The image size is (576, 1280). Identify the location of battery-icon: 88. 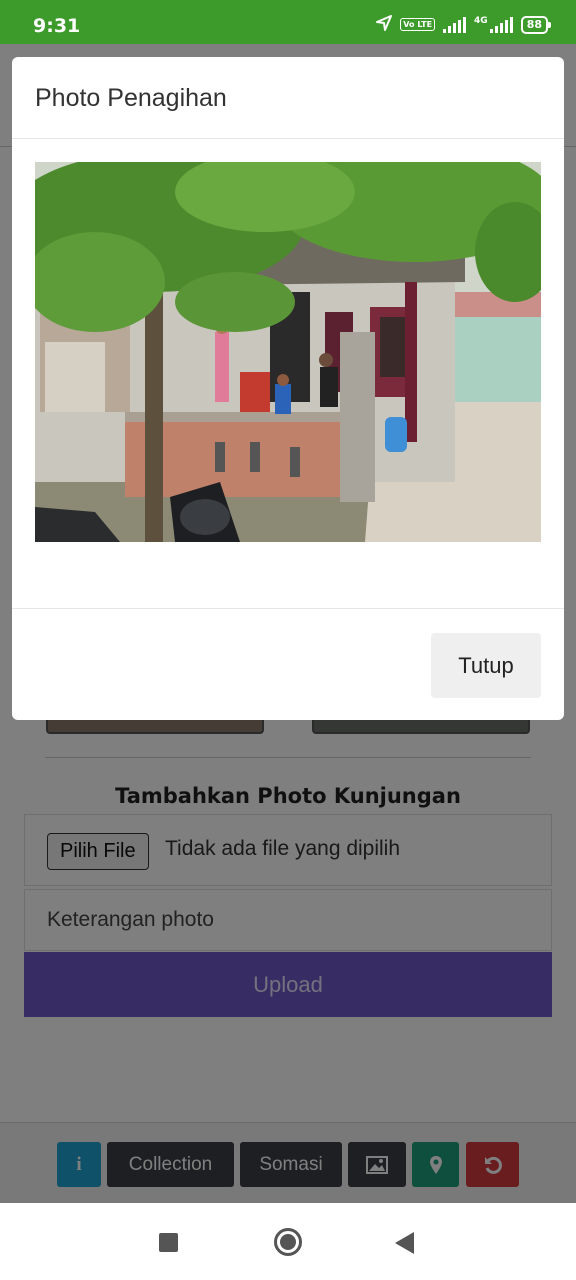
(536, 24).